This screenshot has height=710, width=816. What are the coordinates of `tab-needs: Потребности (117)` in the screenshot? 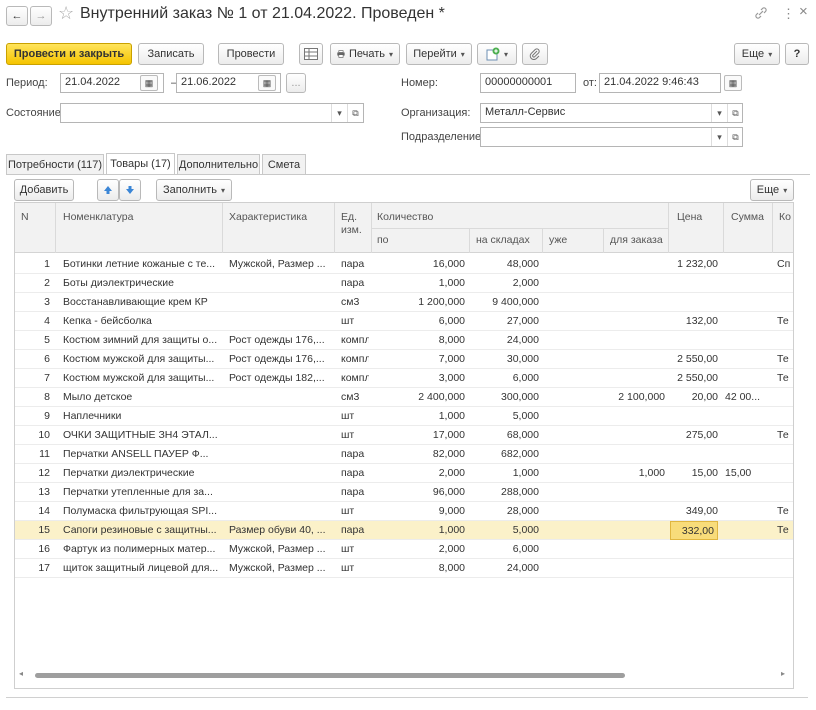 It's located at (55, 164).